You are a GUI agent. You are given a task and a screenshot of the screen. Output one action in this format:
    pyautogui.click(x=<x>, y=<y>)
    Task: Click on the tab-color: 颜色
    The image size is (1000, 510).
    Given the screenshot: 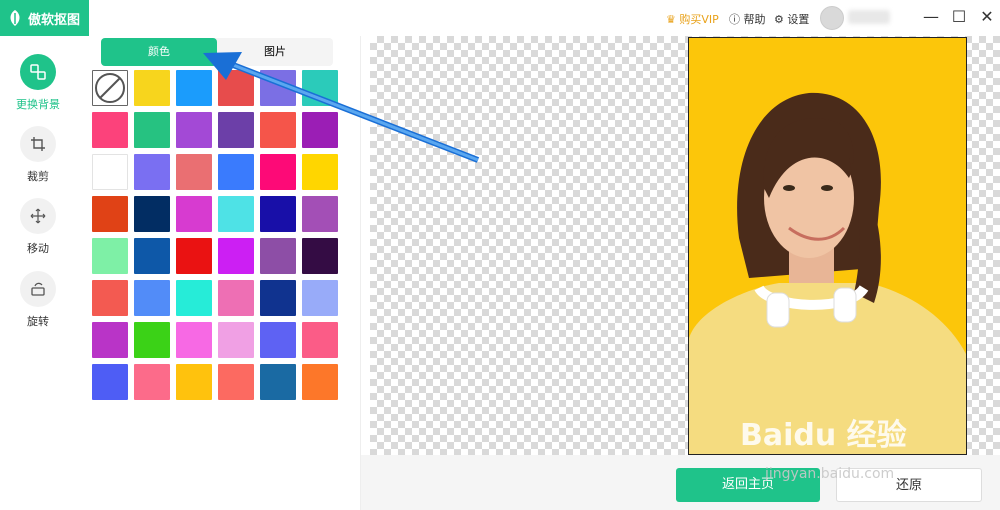 What is the action you would take?
    pyautogui.click(x=159, y=52)
    